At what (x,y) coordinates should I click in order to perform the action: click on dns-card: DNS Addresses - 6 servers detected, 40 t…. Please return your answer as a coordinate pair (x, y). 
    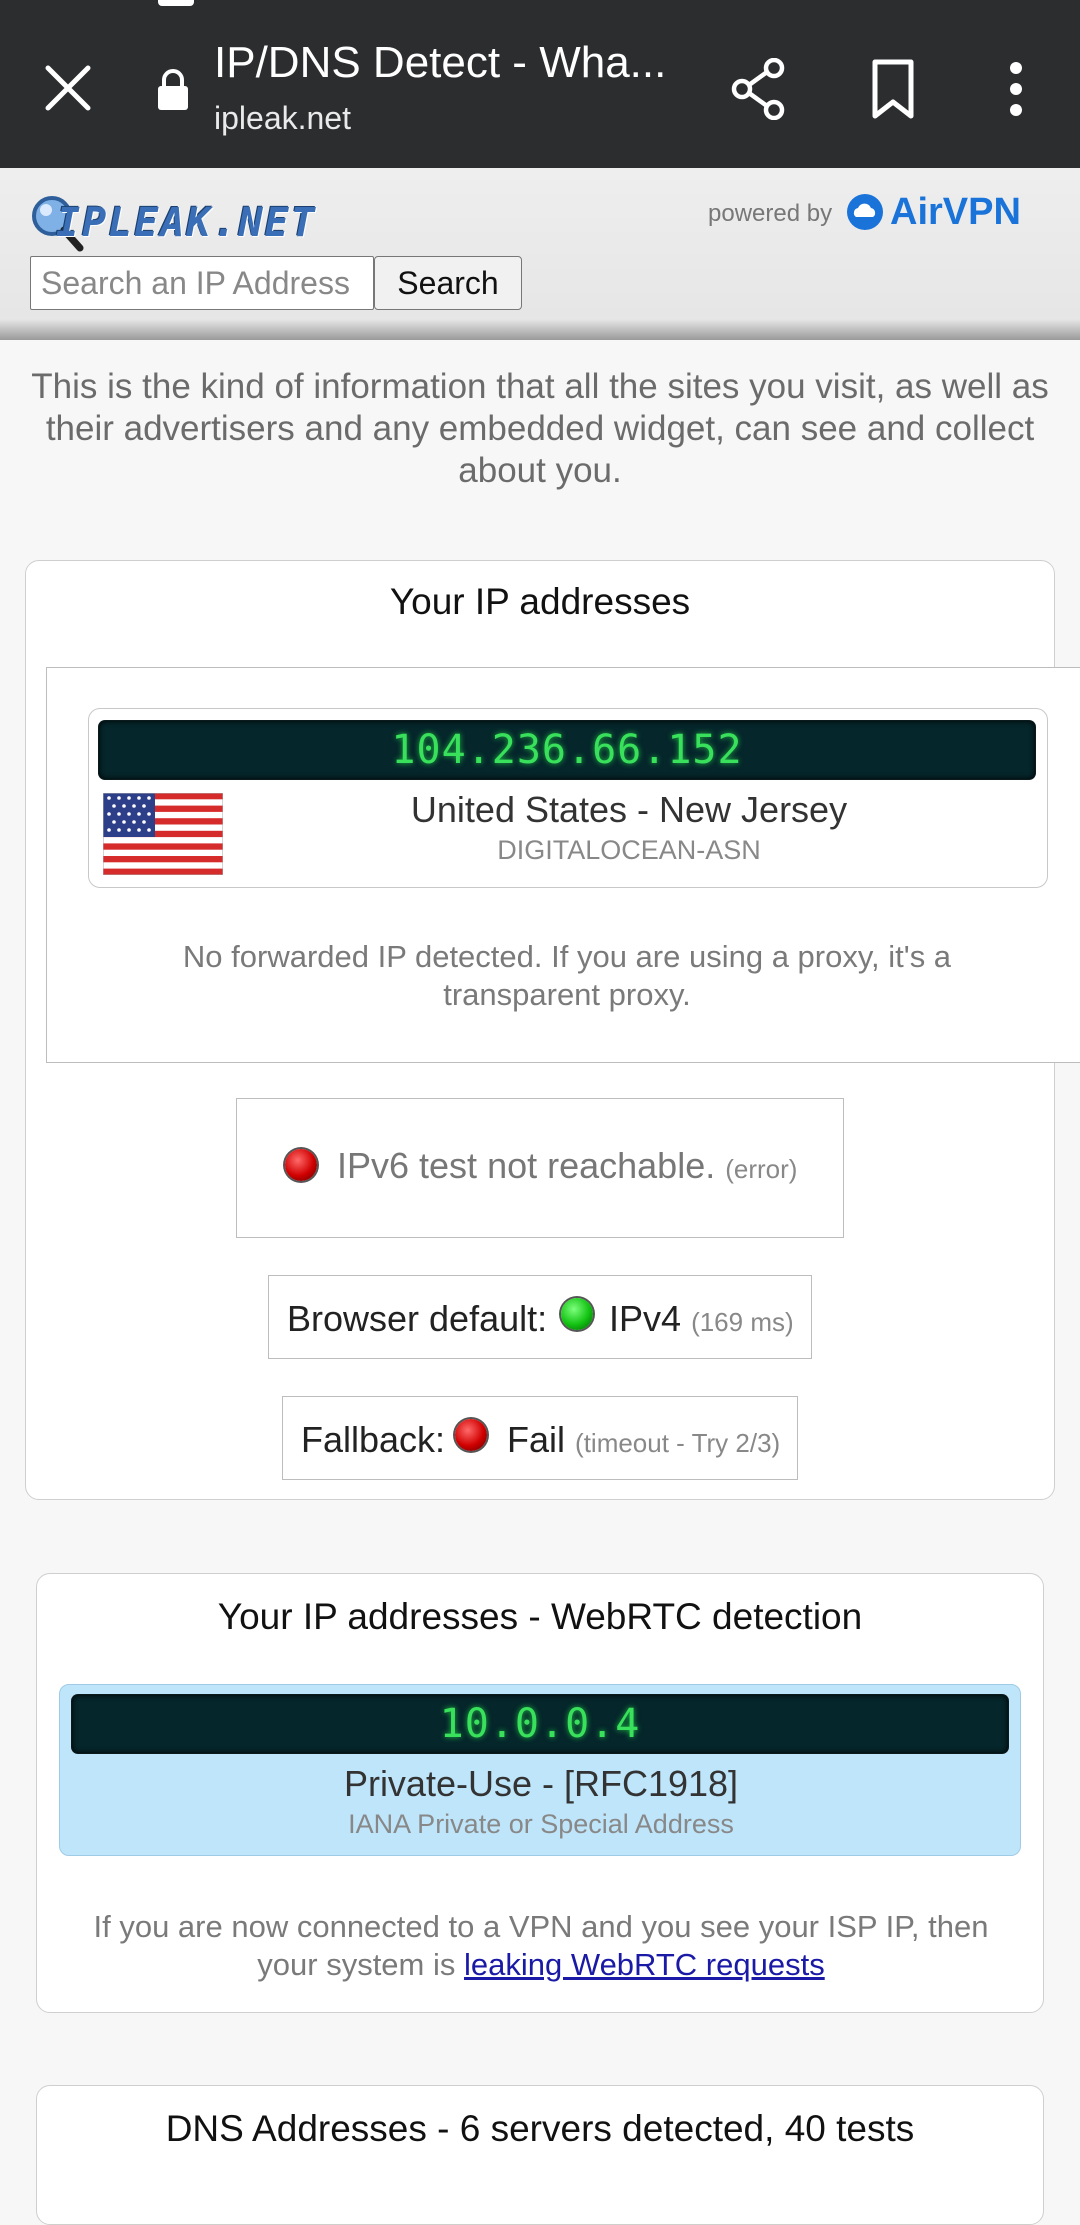
    Looking at the image, I should click on (540, 2155).